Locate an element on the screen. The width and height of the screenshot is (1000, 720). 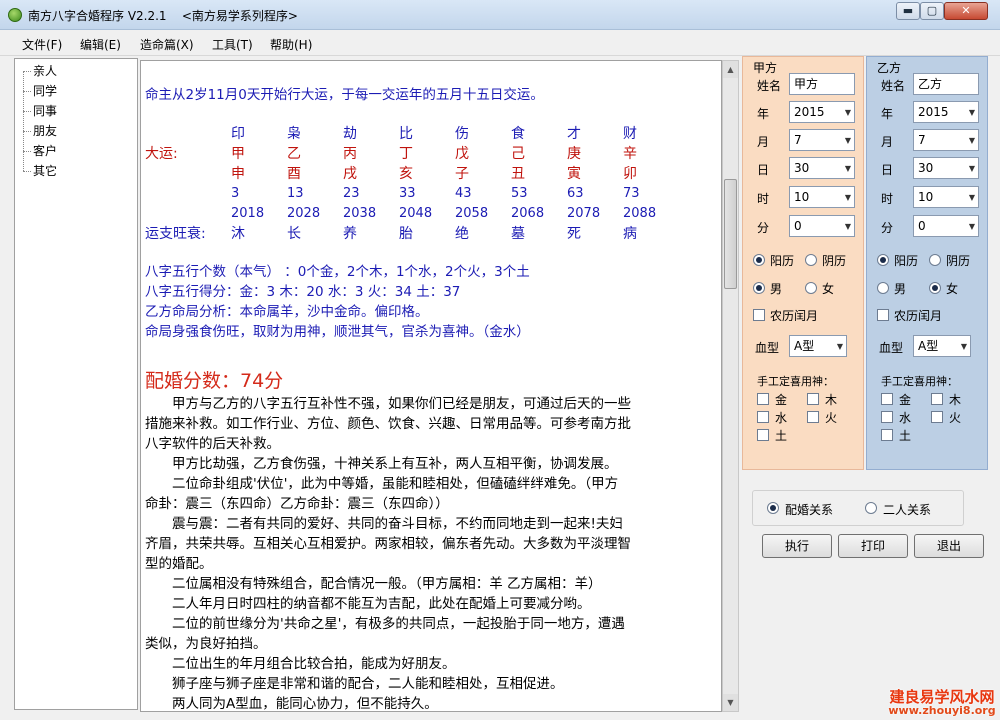
tree-item-relatives: 亲人 is located at coordinates (45, 70).